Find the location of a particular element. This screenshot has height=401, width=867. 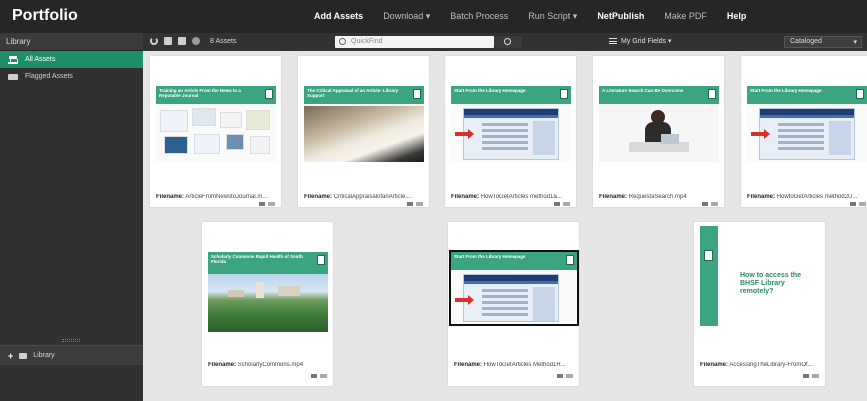

sidebar-item-flagged-assets: Flagged Assets is located at coordinates (71, 76).